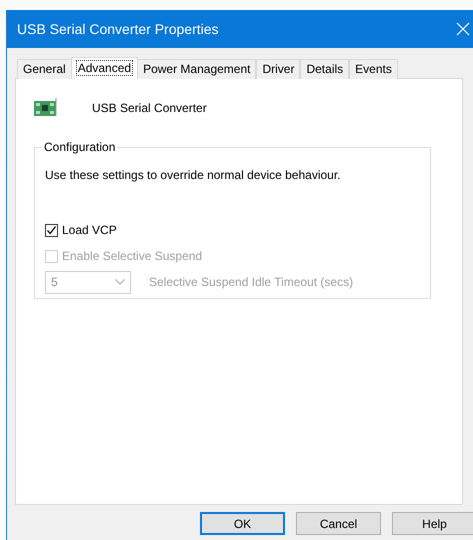 The height and width of the screenshot is (540, 473). I want to click on description-text: Use these settings to override normal device behaviour., so click(193, 175).